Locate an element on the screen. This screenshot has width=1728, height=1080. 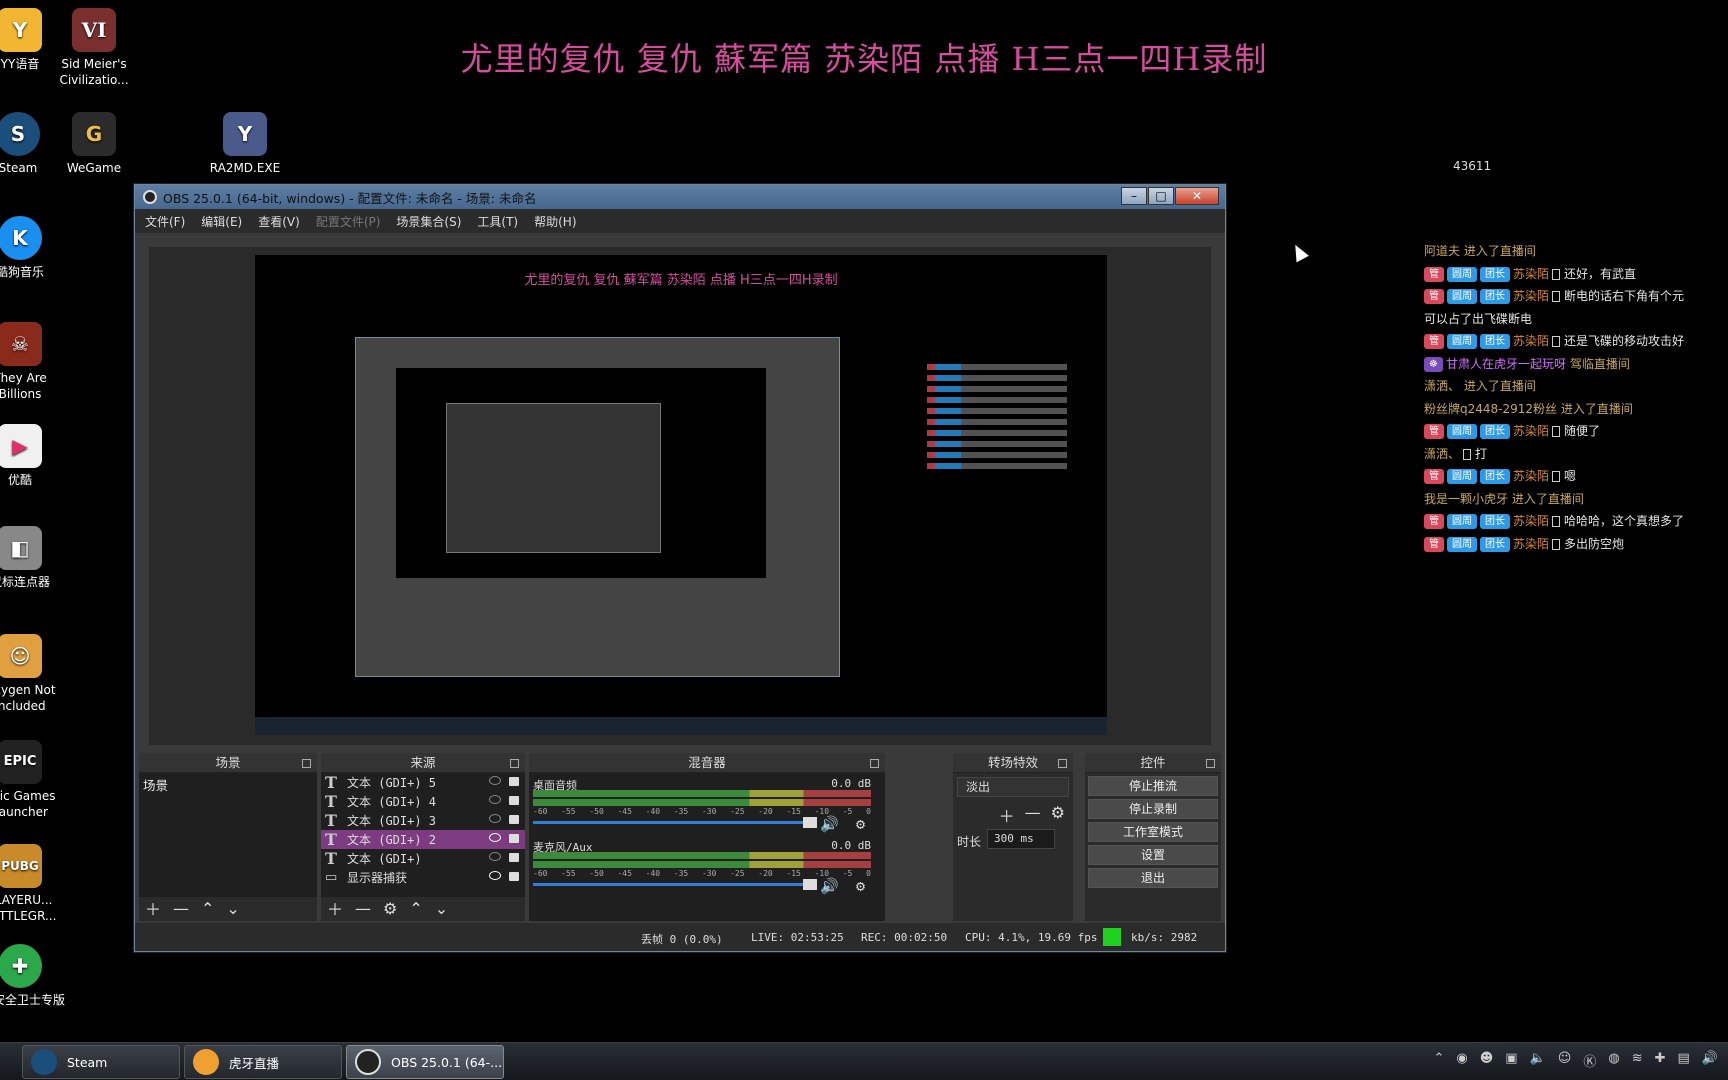
menu-tools: 工具(T) is located at coordinates (497, 221).